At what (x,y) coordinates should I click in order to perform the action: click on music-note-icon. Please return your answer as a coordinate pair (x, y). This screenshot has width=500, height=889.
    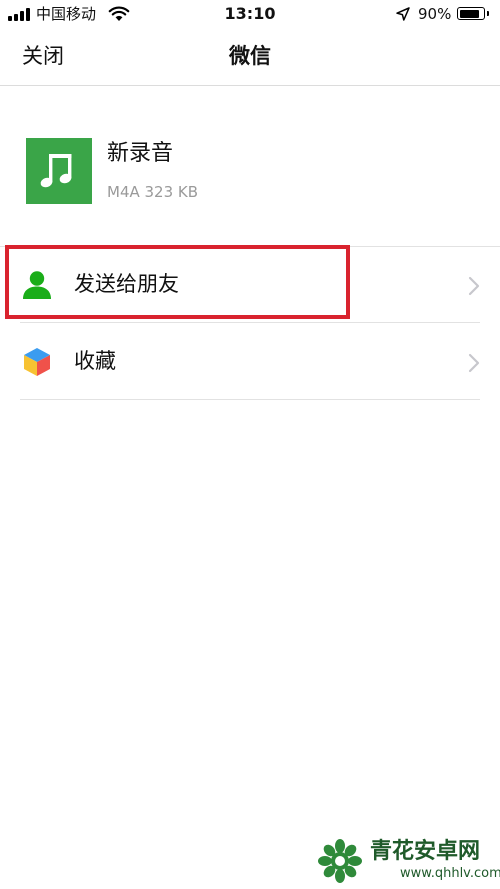
    Looking at the image, I should click on (59, 171).